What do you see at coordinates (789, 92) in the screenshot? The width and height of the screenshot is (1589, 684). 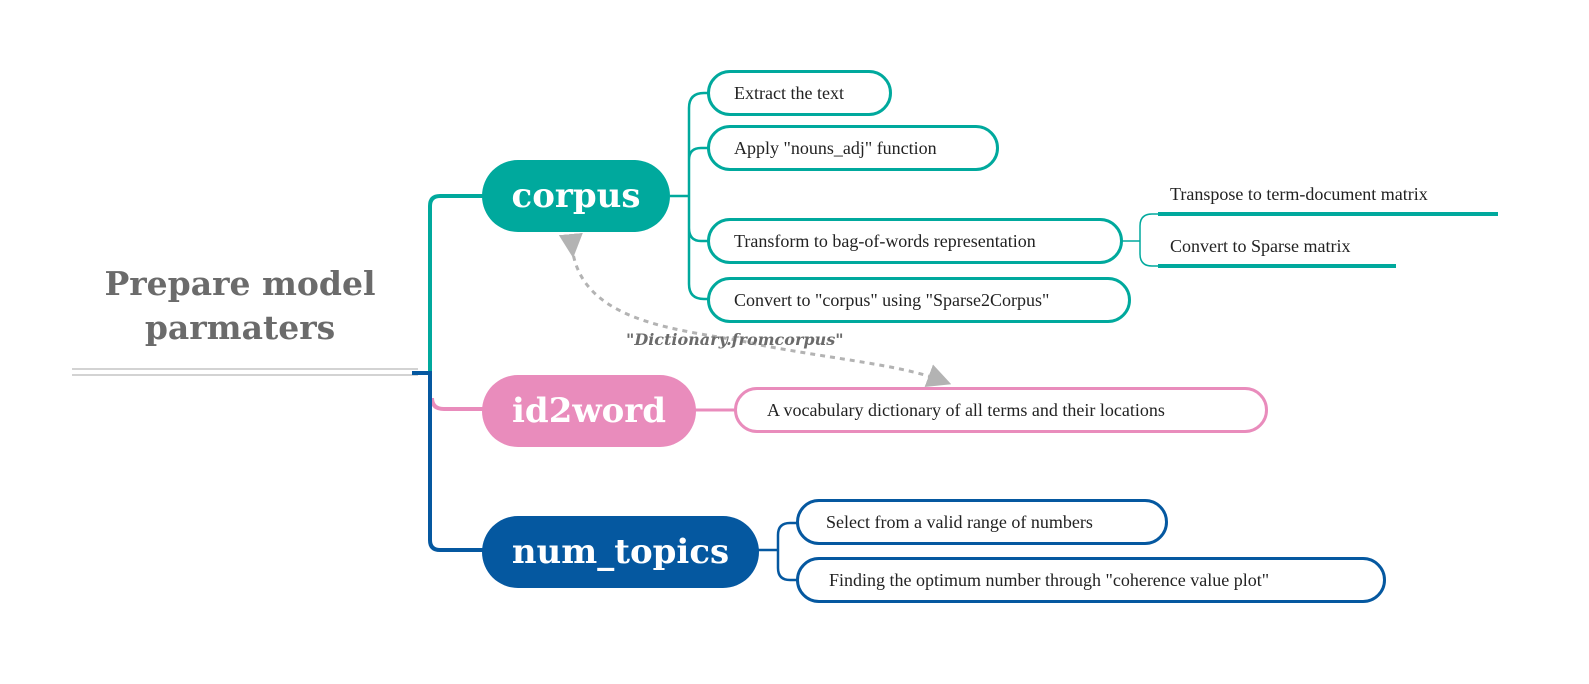 I see `subtopic-label: Extract the text` at bounding box center [789, 92].